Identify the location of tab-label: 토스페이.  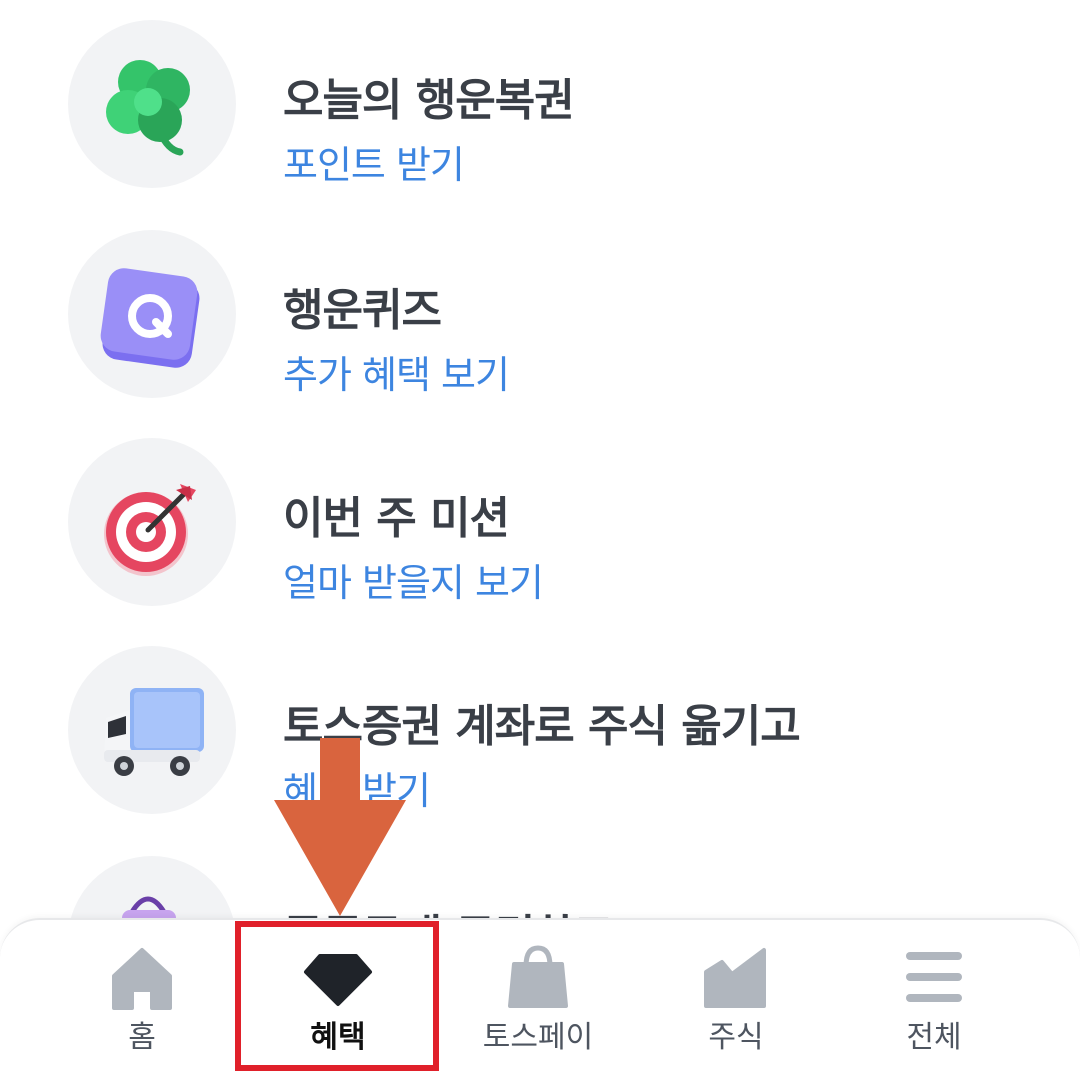
(538, 1037).